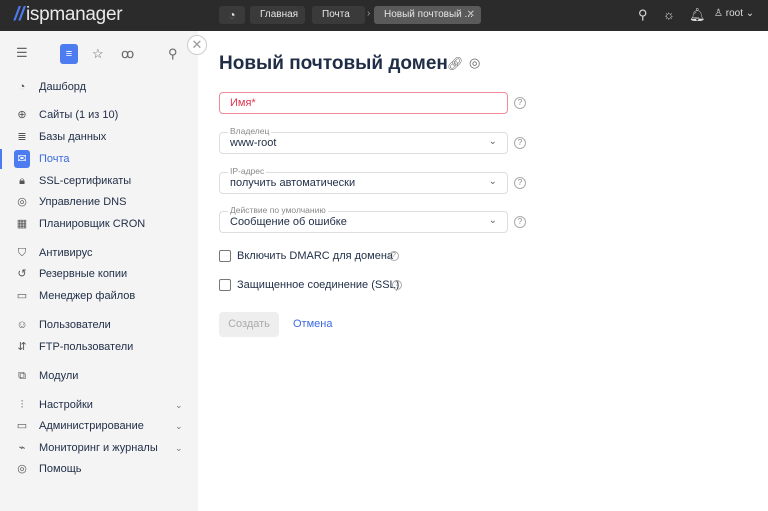 This screenshot has height=511, width=768. I want to click on help-lifebuoy-icon: ◎, so click(474, 63).